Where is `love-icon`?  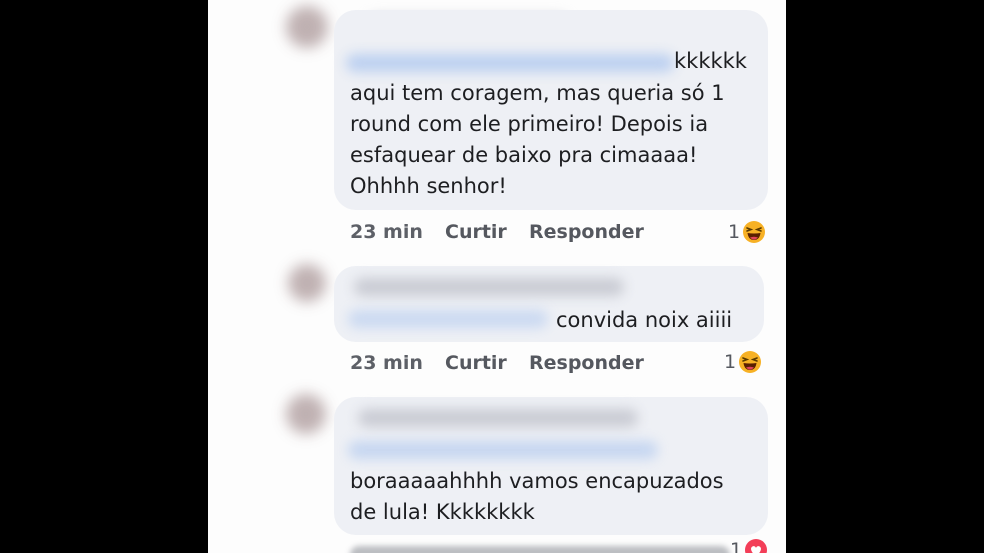
love-icon is located at coordinates (756, 546).